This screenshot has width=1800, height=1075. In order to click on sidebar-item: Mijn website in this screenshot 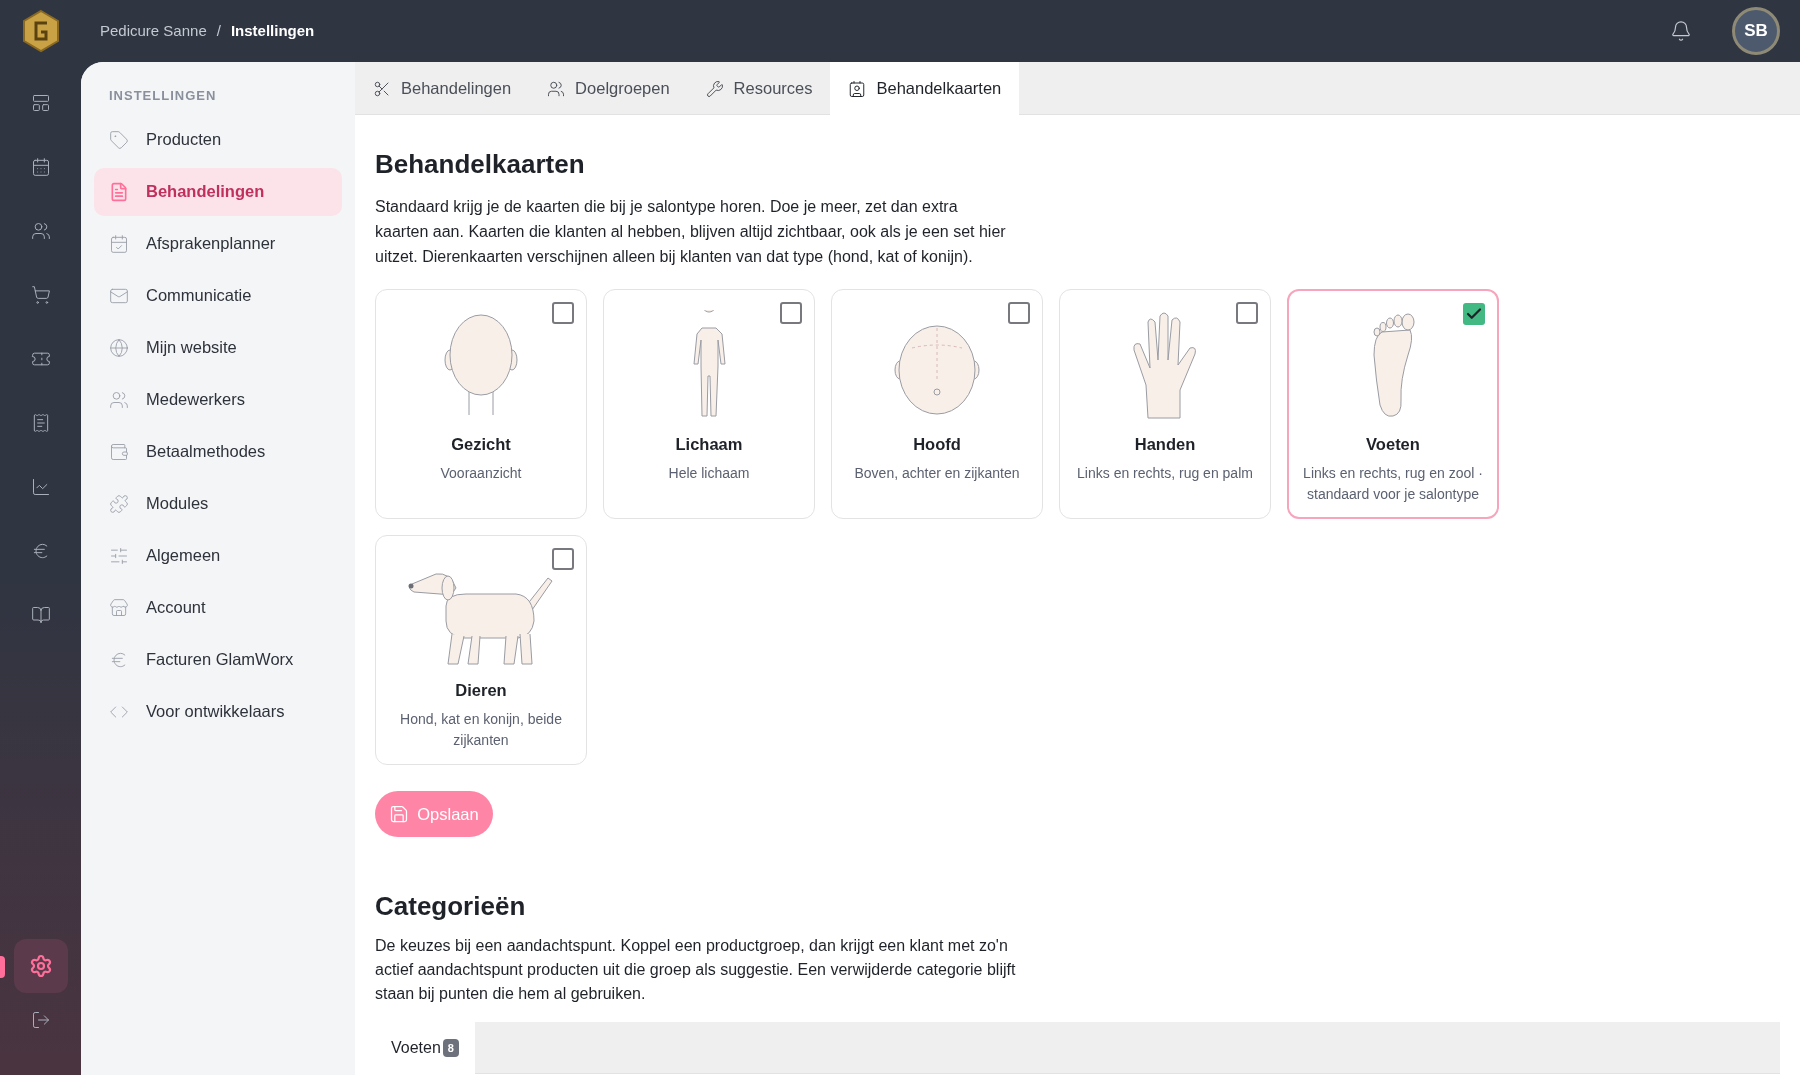, I will do `click(218, 347)`.